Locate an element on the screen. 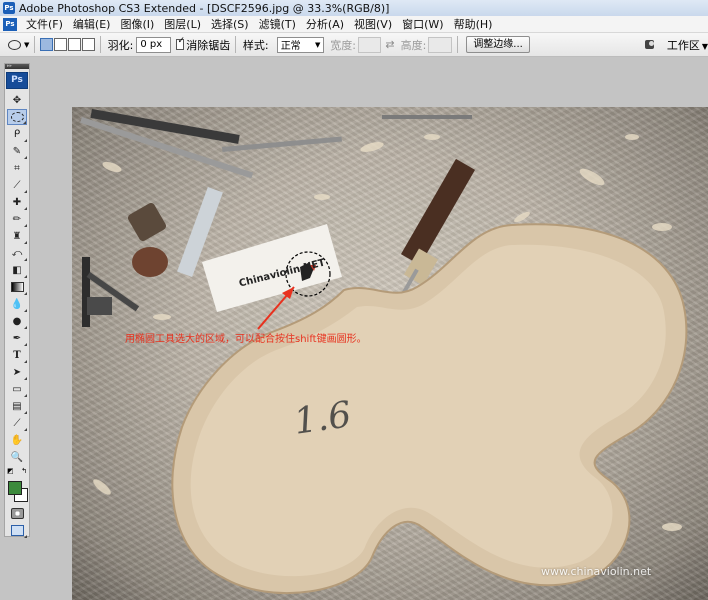  spot-healing-icon: ✚ is located at coordinates (17, 202).